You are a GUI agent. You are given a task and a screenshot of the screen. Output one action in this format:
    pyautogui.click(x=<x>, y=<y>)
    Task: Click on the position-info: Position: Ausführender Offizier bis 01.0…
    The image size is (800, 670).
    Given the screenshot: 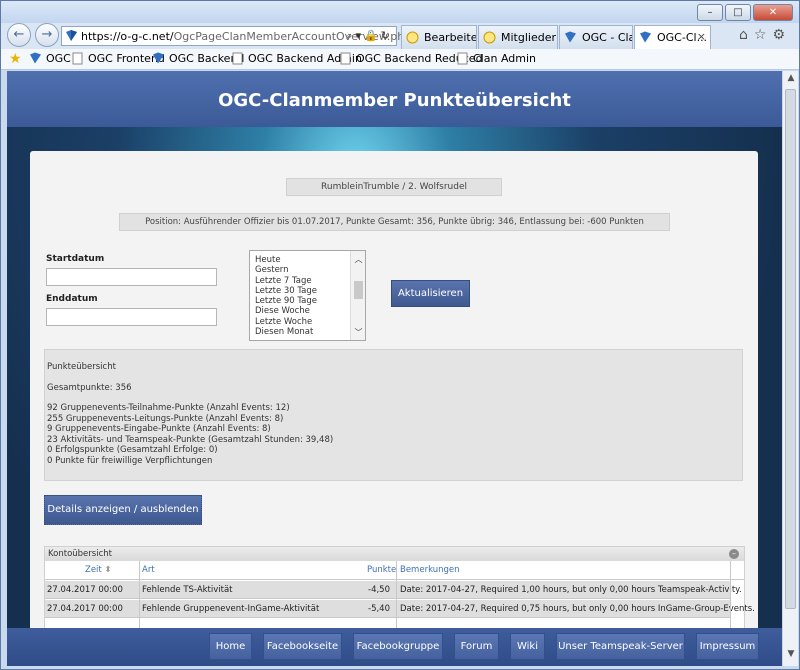 What is the action you would take?
    pyautogui.click(x=394, y=222)
    